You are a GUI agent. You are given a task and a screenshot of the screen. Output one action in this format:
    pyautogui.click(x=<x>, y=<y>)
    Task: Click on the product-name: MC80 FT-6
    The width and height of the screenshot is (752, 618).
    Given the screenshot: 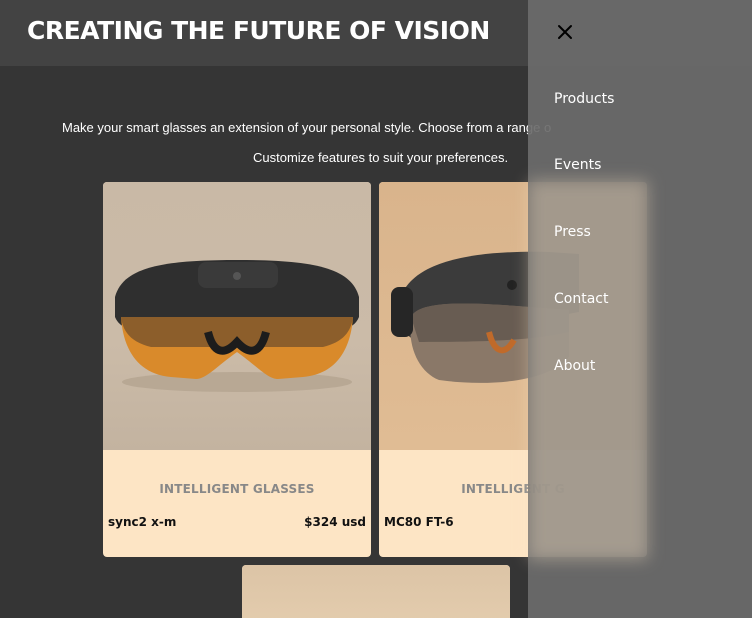 What is the action you would take?
    pyautogui.click(x=419, y=522)
    